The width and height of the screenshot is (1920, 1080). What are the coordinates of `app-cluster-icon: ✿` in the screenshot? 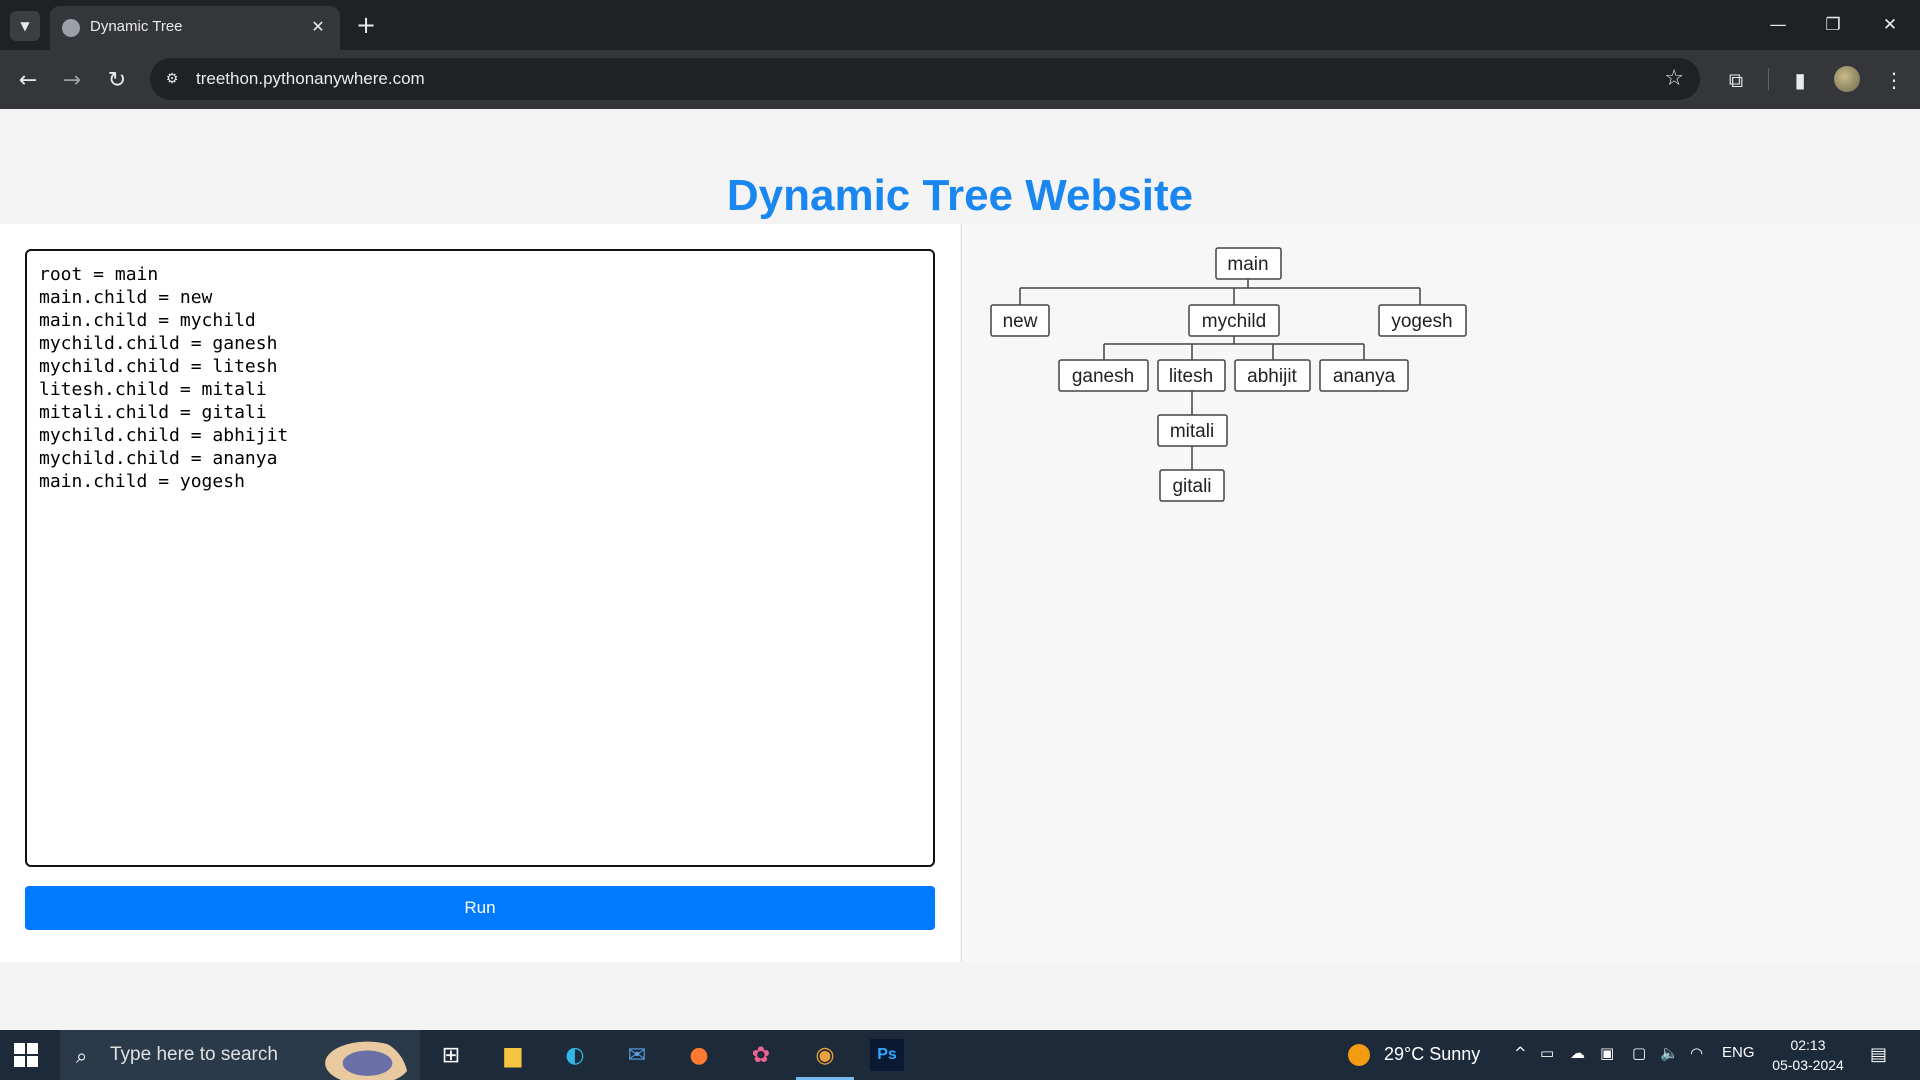 It's located at (761, 1055).